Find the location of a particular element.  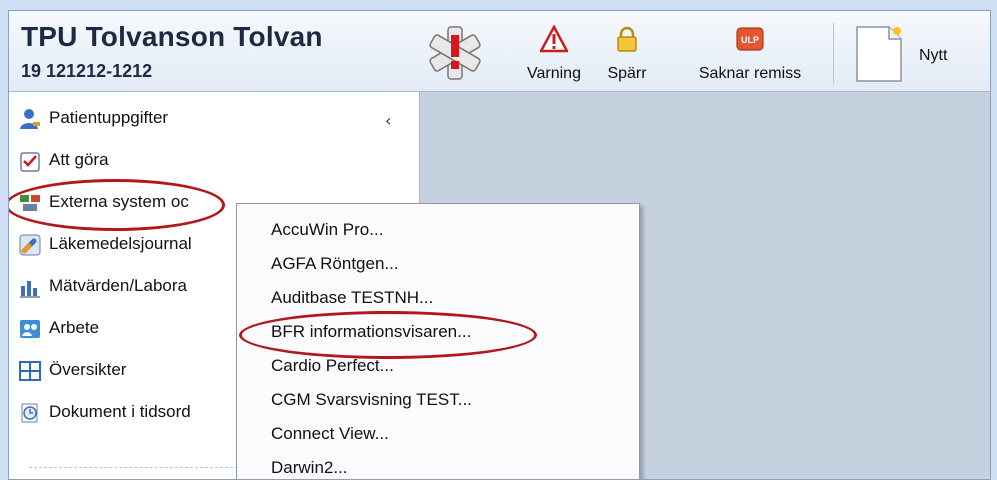

warning-button: Varning is located at coordinates (554, 53).